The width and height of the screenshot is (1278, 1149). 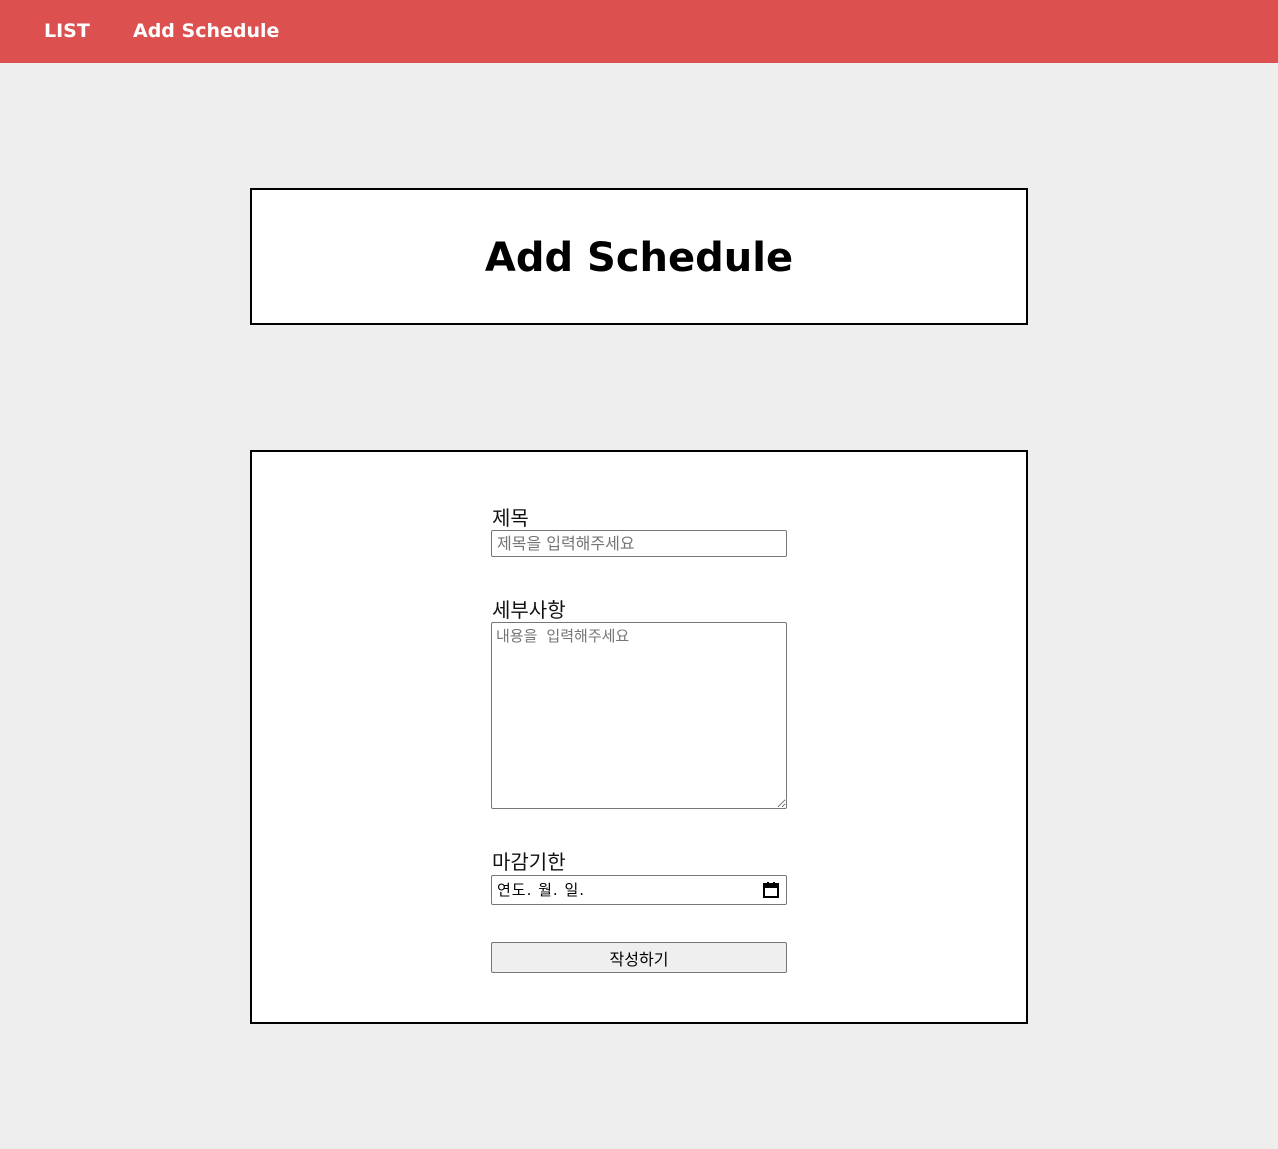 What do you see at coordinates (639, 890) in the screenshot?
I see `deadline-date-input: 연도. 월. 일.` at bounding box center [639, 890].